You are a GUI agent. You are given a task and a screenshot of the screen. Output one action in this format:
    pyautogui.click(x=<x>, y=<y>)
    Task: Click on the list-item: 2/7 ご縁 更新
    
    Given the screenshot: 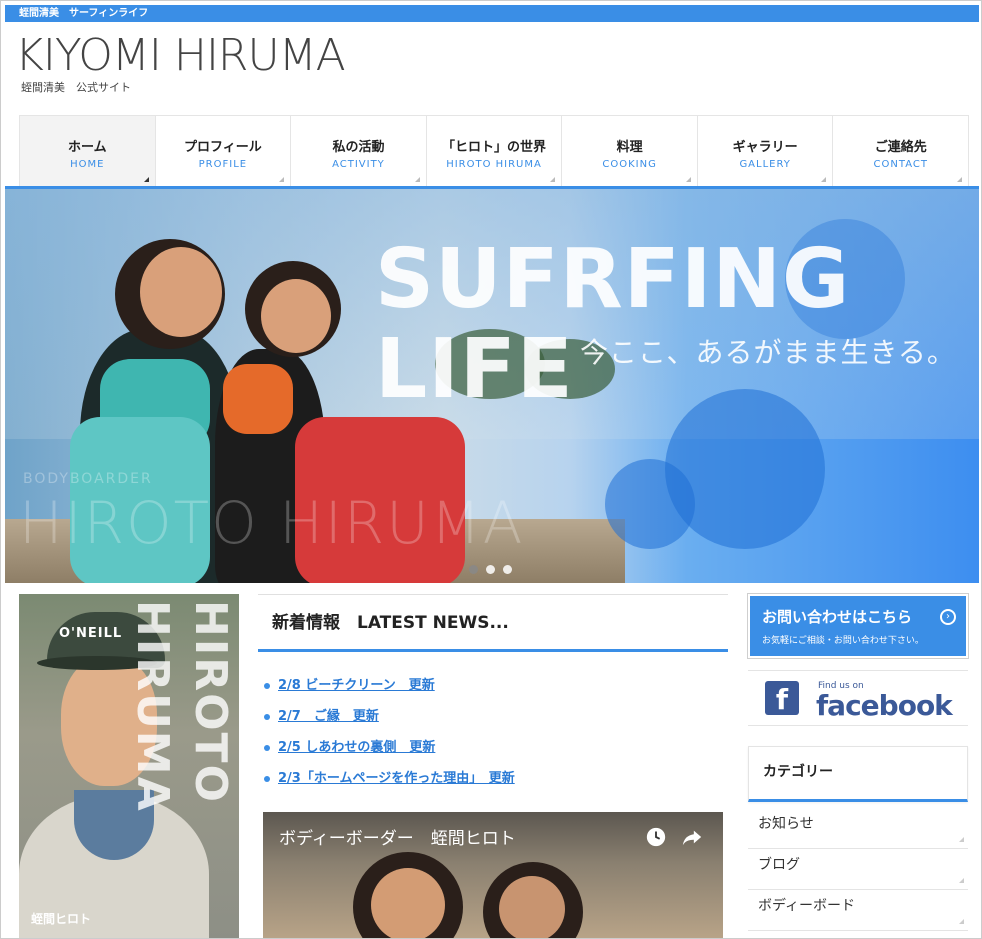 What is the action you would take?
    pyautogui.click(x=495, y=722)
    